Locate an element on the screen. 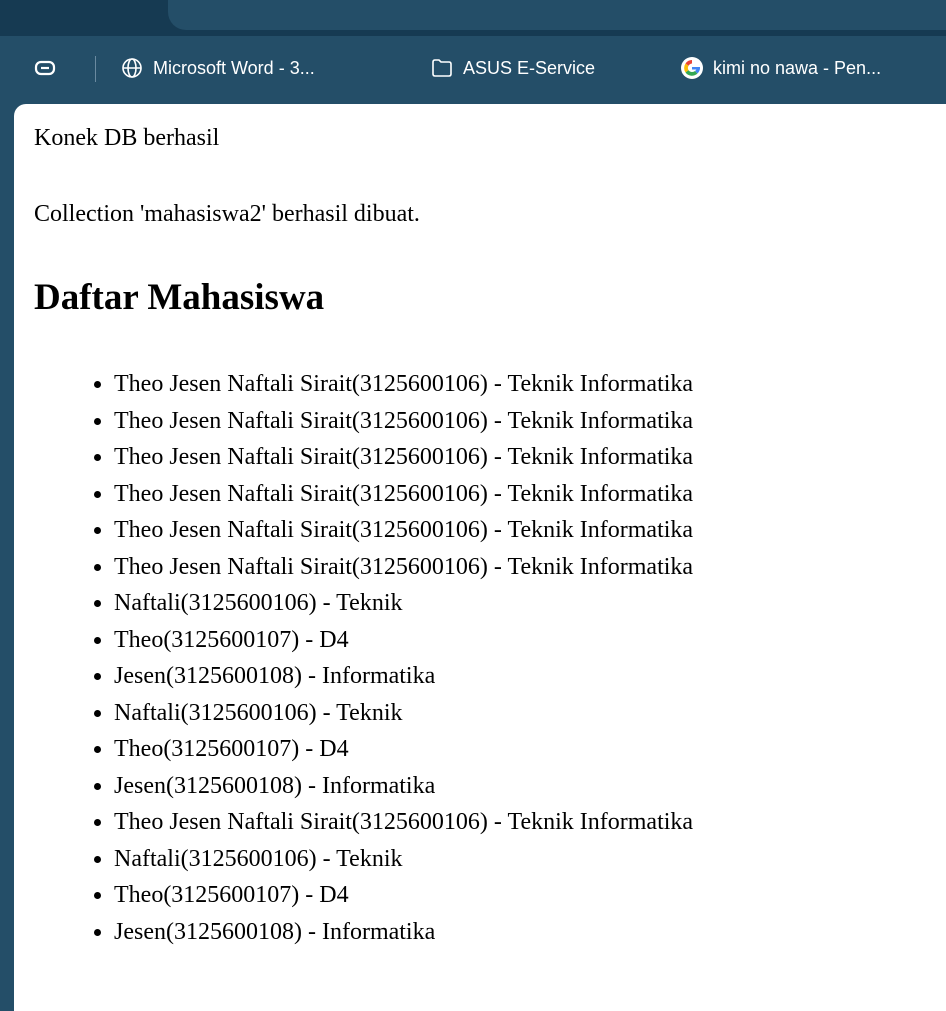 The width and height of the screenshot is (946, 1011). active-tab-edge is located at coordinates (557, 15).